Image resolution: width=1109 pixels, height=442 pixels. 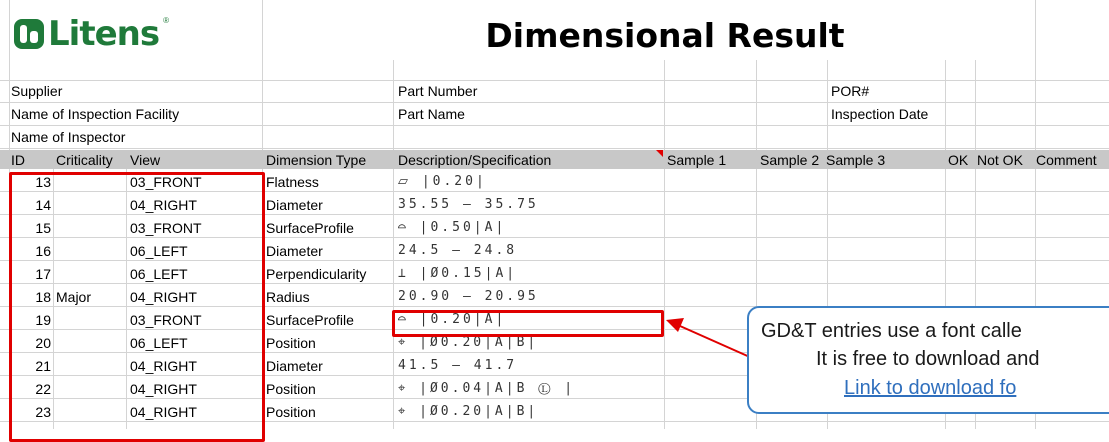 I want to click on callout-line-2: It is free to download and, so click(x=928, y=359).